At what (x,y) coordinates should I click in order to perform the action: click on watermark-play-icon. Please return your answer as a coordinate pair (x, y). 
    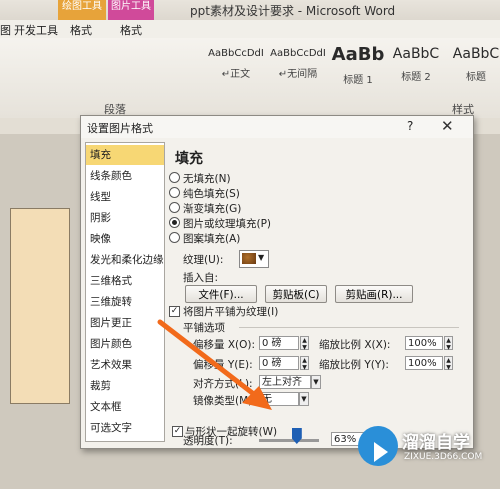
    Looking at the image, I should click on (378, 446).